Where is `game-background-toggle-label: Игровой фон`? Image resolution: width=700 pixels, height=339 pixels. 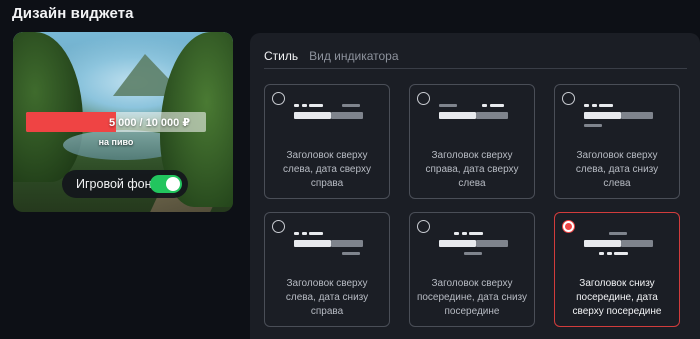
game-background-toggle-label: Игровой фон is located at coordinates (114, 184).